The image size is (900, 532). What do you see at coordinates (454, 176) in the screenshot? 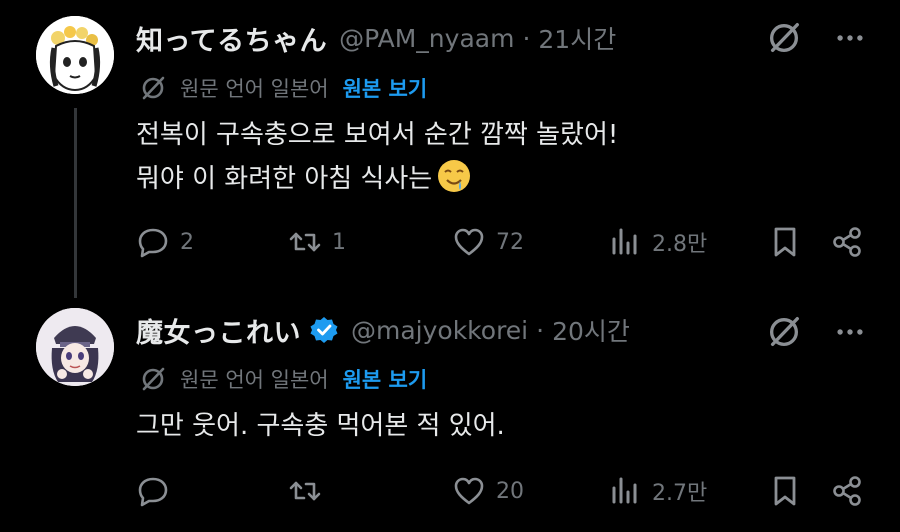
I see `drooling-face-emoji` at bounding box center [454, 176].